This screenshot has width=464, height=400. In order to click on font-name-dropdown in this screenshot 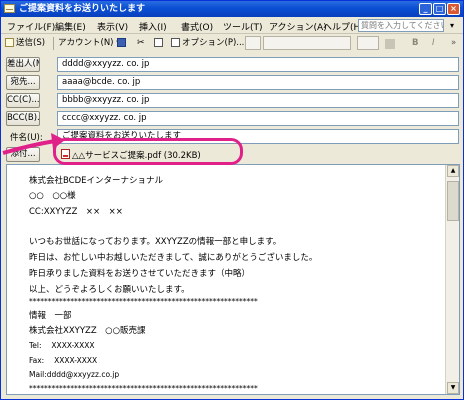, I will do `click(307, 43)`.